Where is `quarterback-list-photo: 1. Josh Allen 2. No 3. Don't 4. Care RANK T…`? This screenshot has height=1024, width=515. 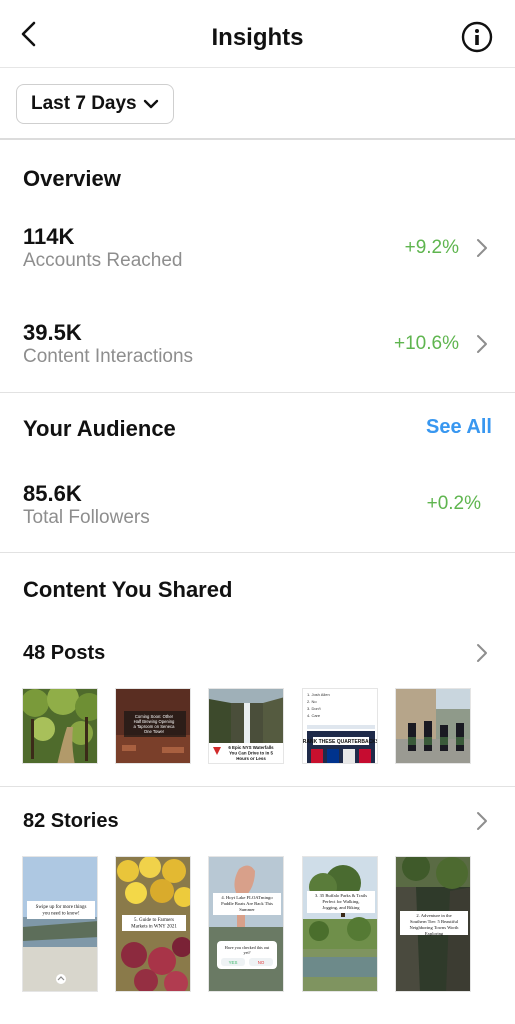
quarterback-list-photo: 1. Josh Allen 2. No 3. Don't 4. Care RANK T… is located at coordinates (340, 726).